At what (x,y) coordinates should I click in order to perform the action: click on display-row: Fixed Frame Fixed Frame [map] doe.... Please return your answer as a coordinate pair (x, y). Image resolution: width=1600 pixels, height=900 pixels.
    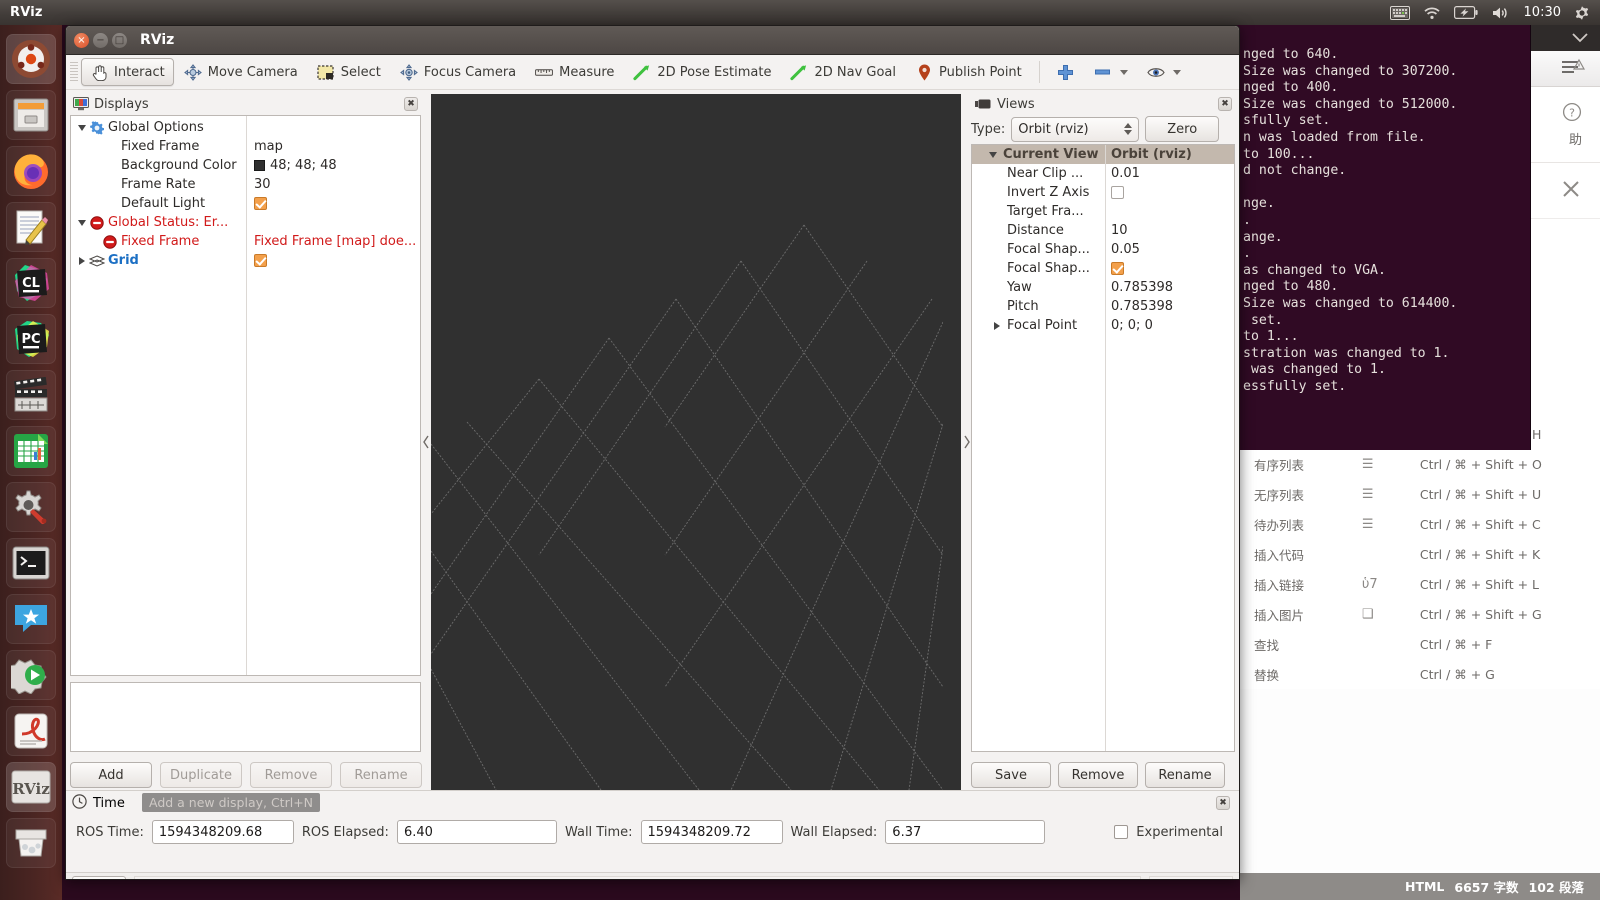
    Looking at the image, I should click on (245, 241).